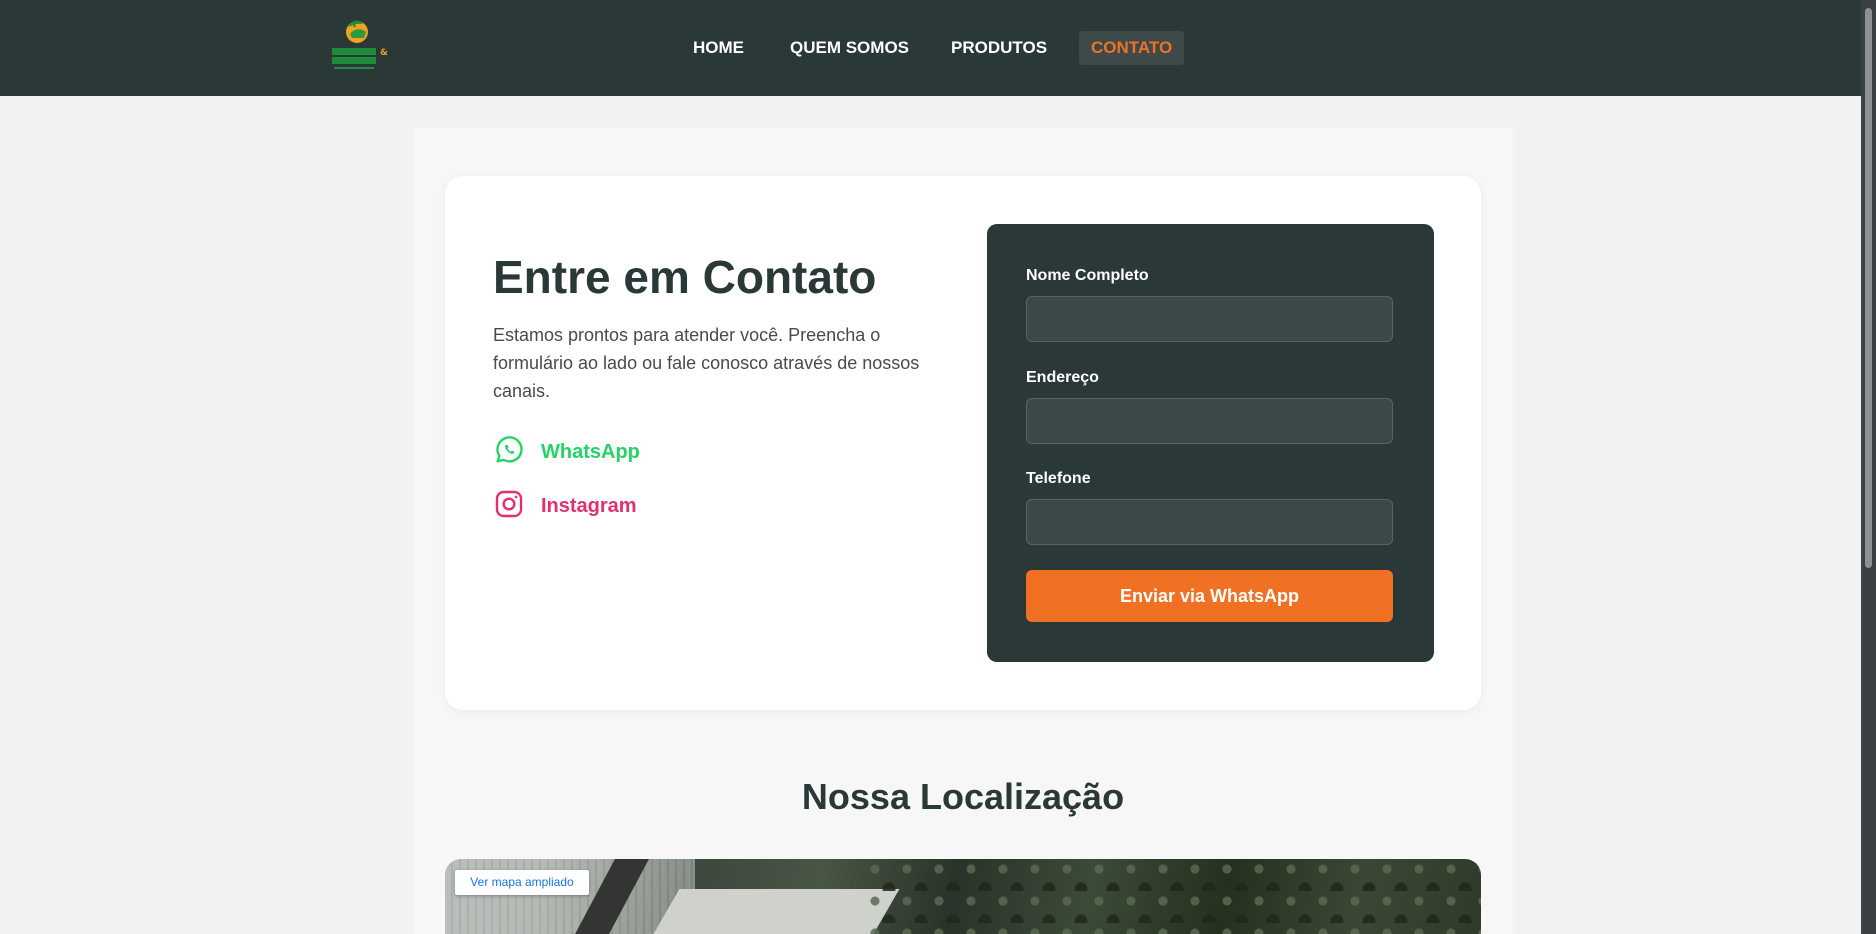 The height and width of the screenshot is (934, 1876). What do you see at coordinates (522, 882) in the screenshot?
I see `view-larger-map-link: Ver mapa ampliado` at bounding box center [522, 882].